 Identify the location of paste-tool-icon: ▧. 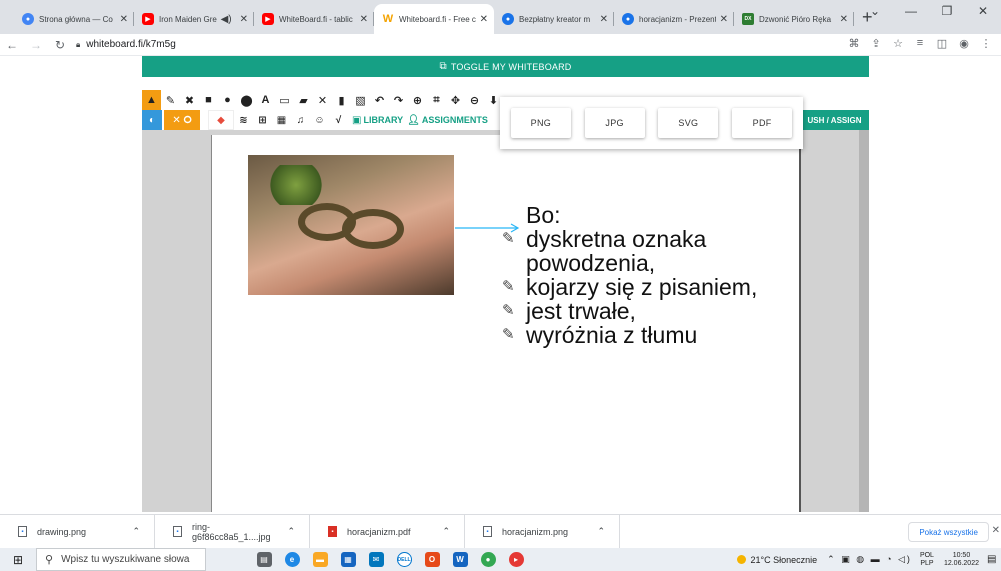
(360, 100).